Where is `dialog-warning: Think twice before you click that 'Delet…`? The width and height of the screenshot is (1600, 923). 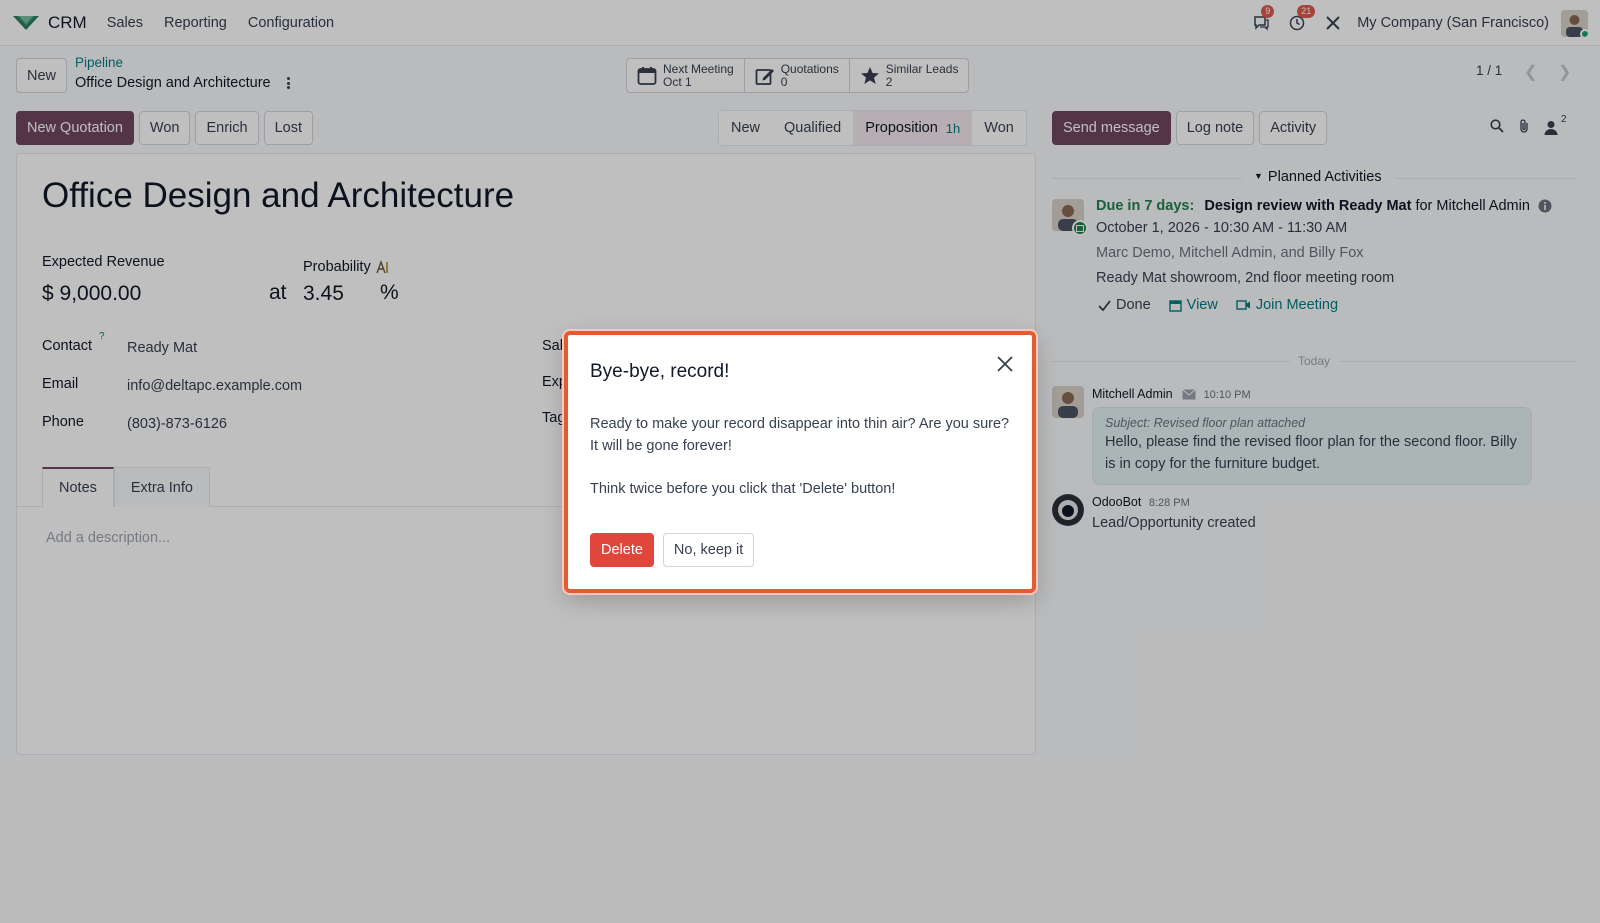
dialog-warning: Think twice before you click that 'Delet… is located at coordinates (743, 489).